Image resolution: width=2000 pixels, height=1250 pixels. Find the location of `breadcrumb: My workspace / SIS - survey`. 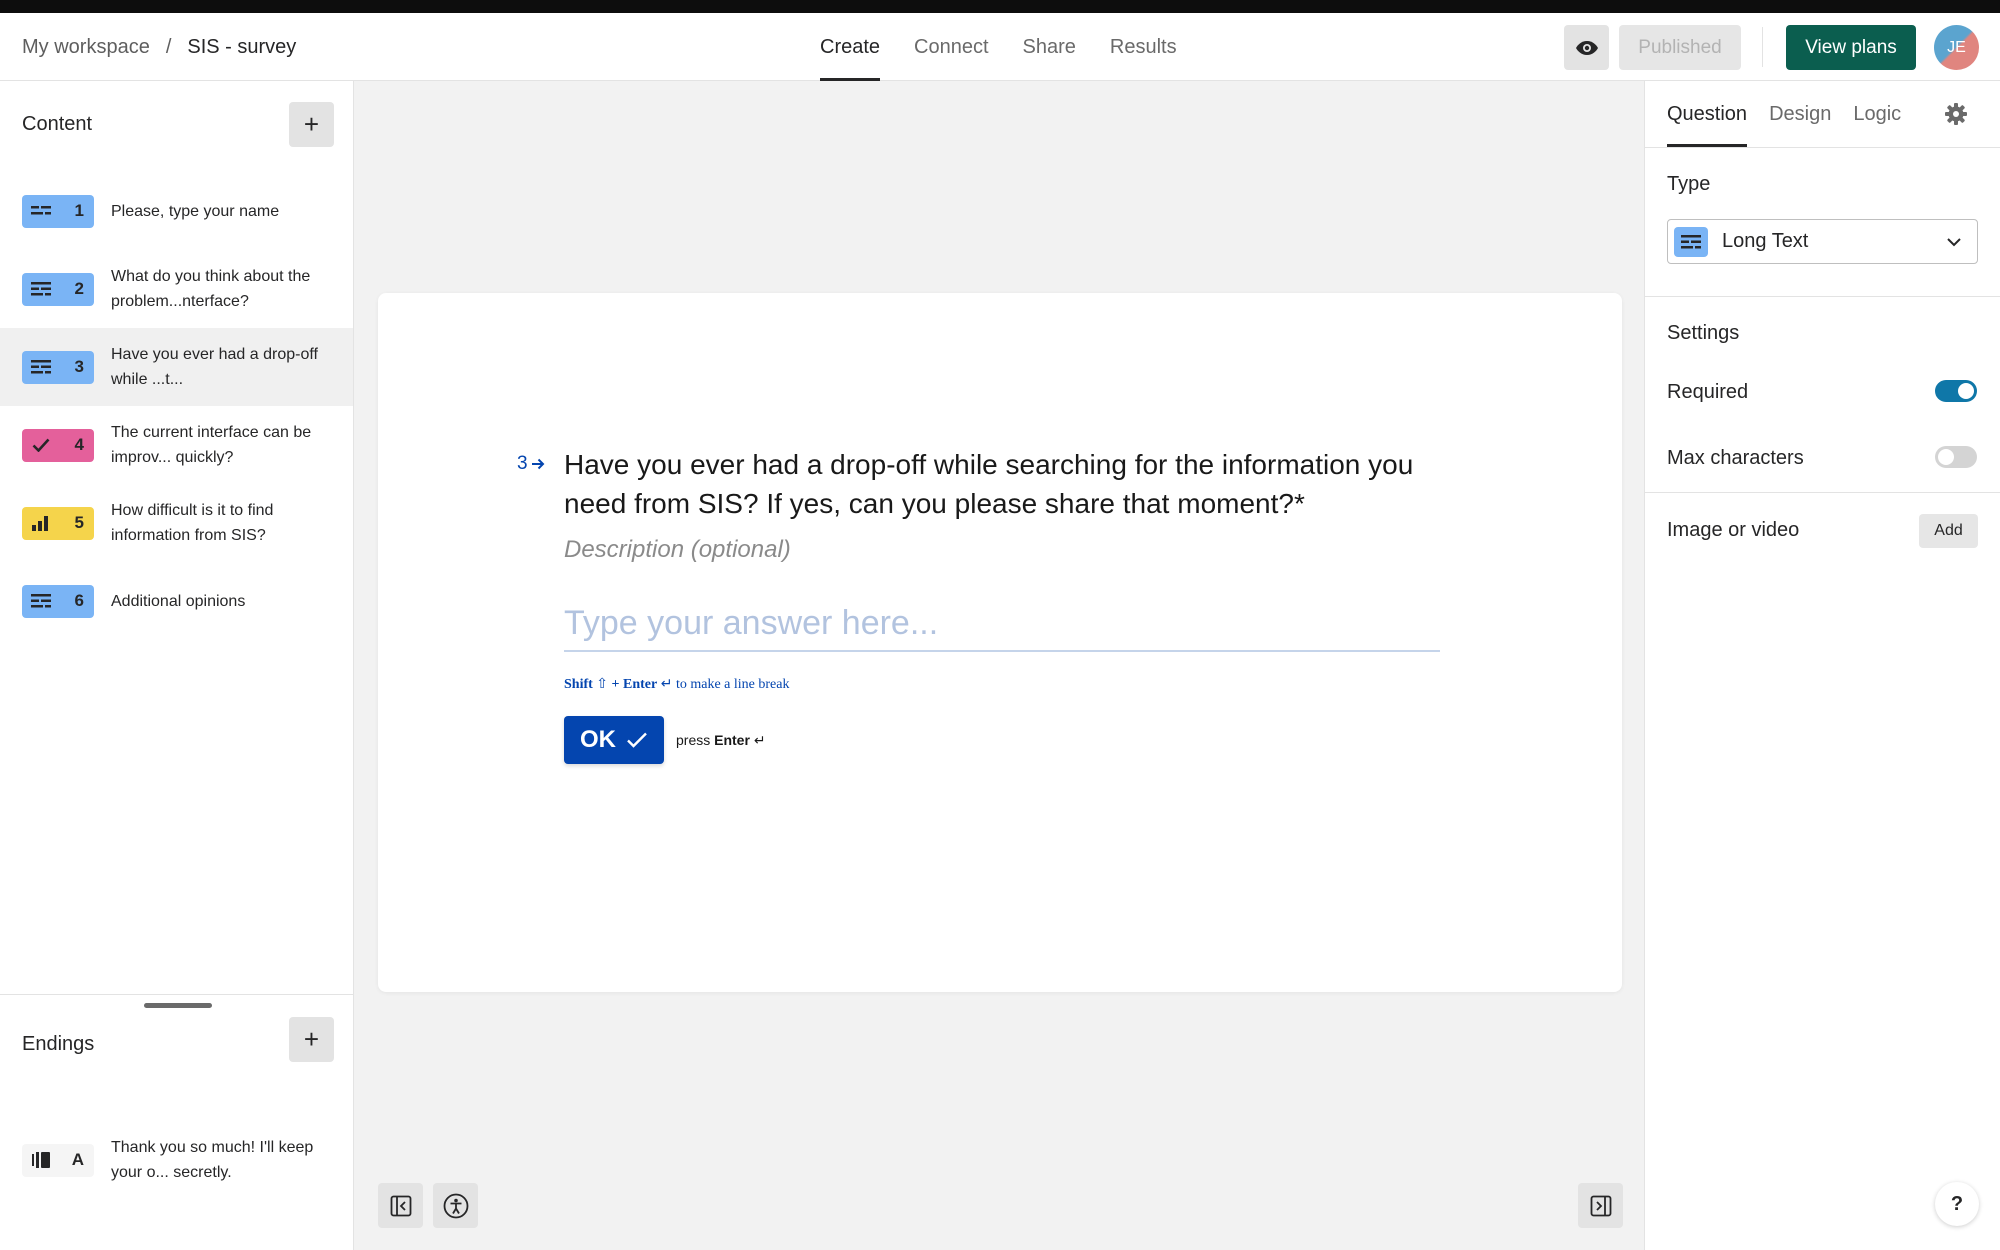

breadcrumb: My workspace / SIS - survey is located at coordinates (159, 47).